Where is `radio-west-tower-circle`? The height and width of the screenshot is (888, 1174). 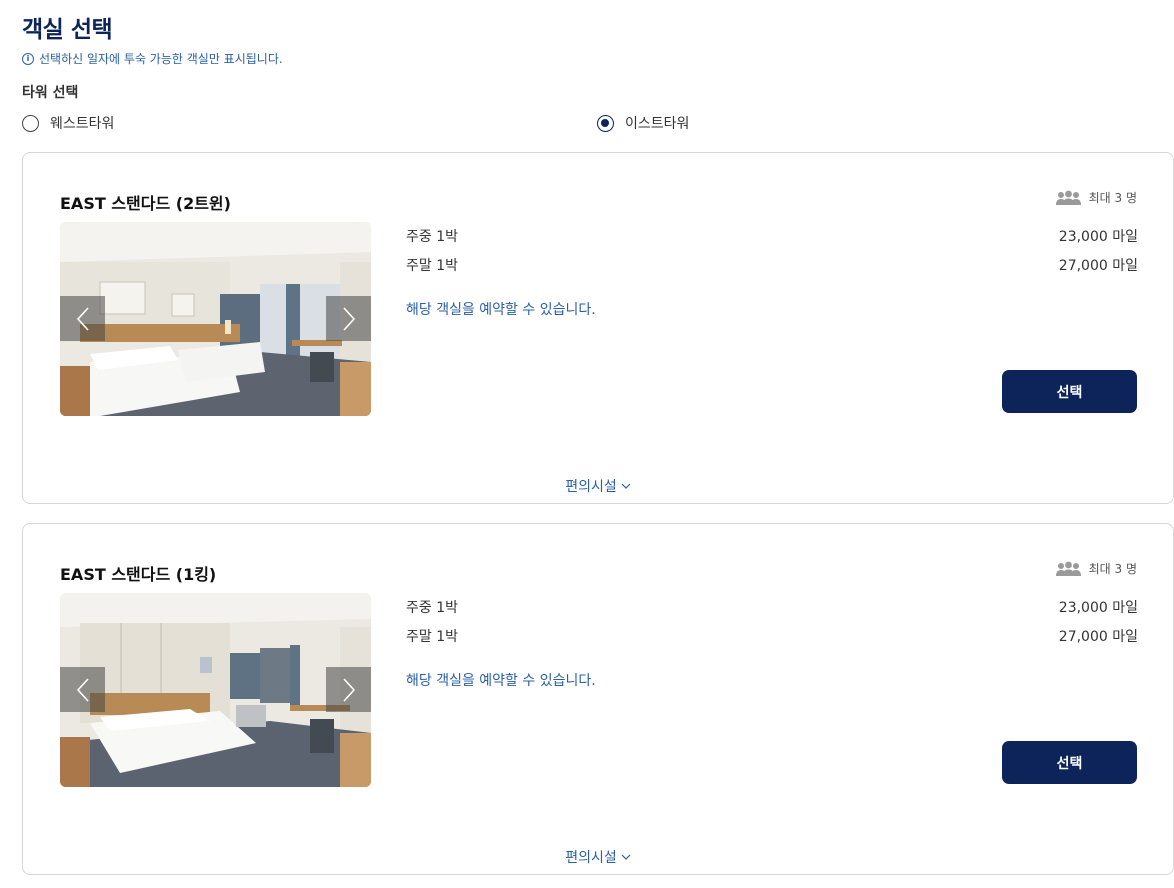 radio-west-tower-circle is located at coordinates (30, 123).